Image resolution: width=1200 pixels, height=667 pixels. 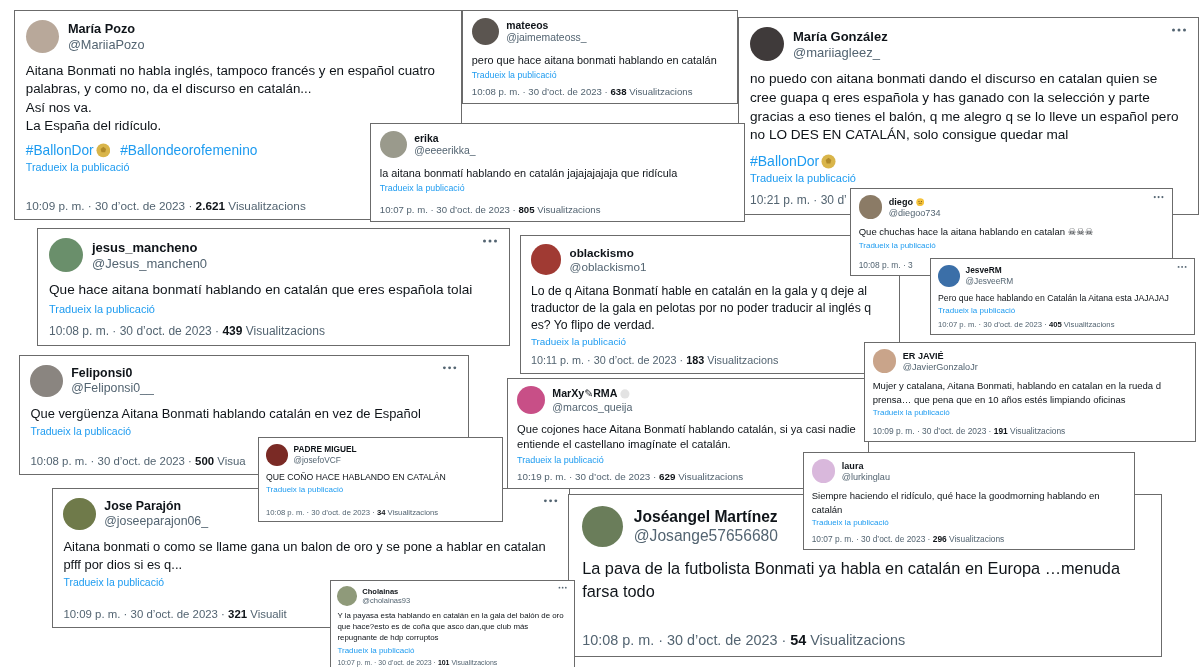 I want to click on post-meta: 10:19 p. m. · 30 d’oct. de 2023 · 629 Visualitzacions, so click(x=630, y=476).